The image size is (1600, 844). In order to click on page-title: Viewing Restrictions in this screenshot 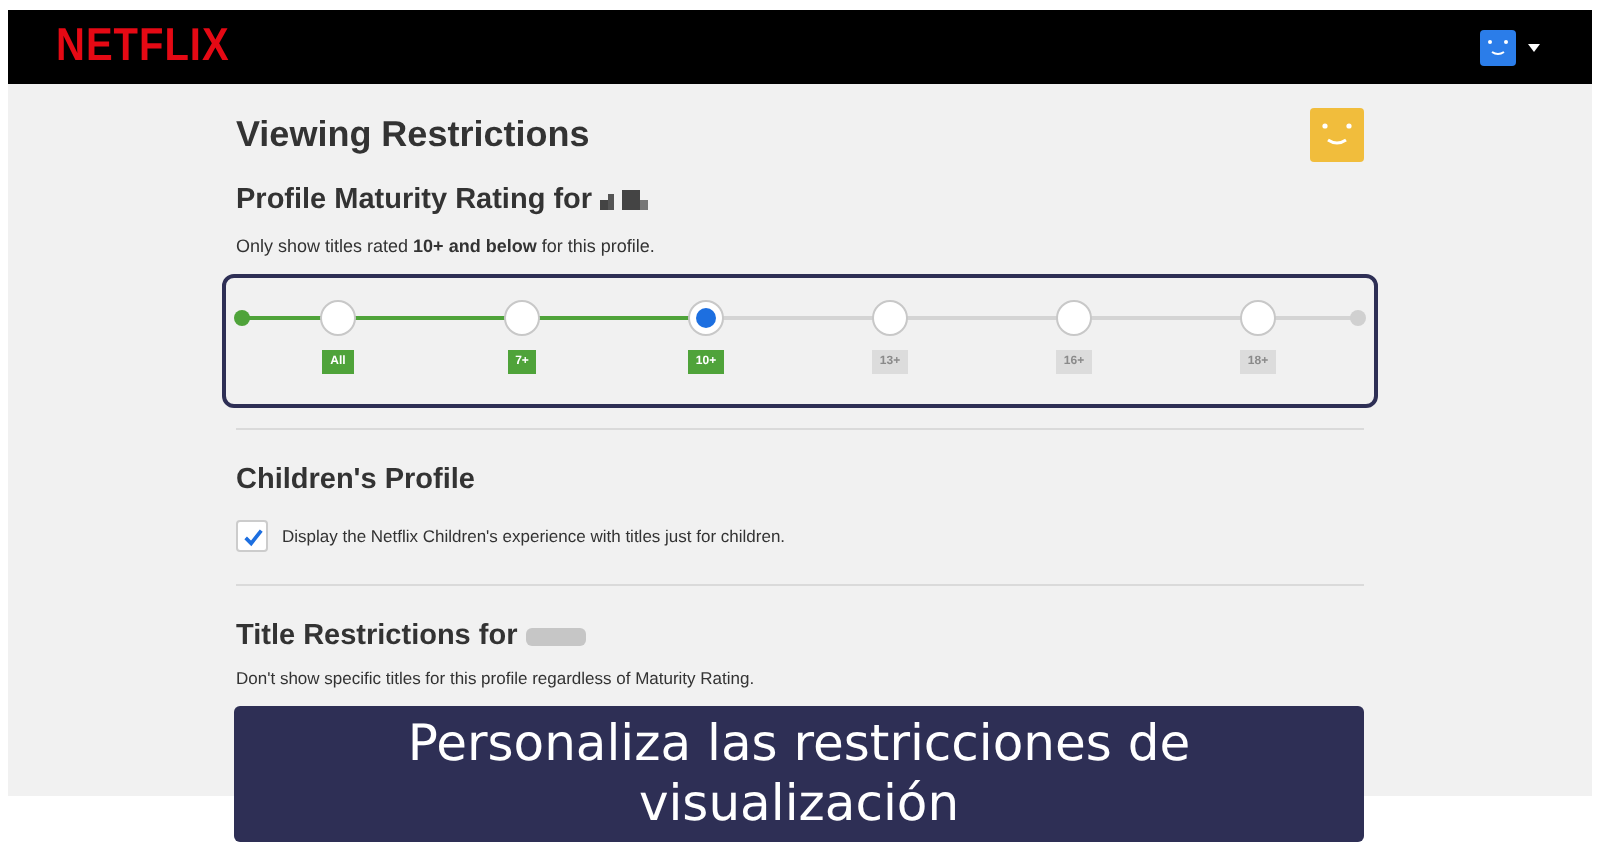, I will do `click(413, 134)`.